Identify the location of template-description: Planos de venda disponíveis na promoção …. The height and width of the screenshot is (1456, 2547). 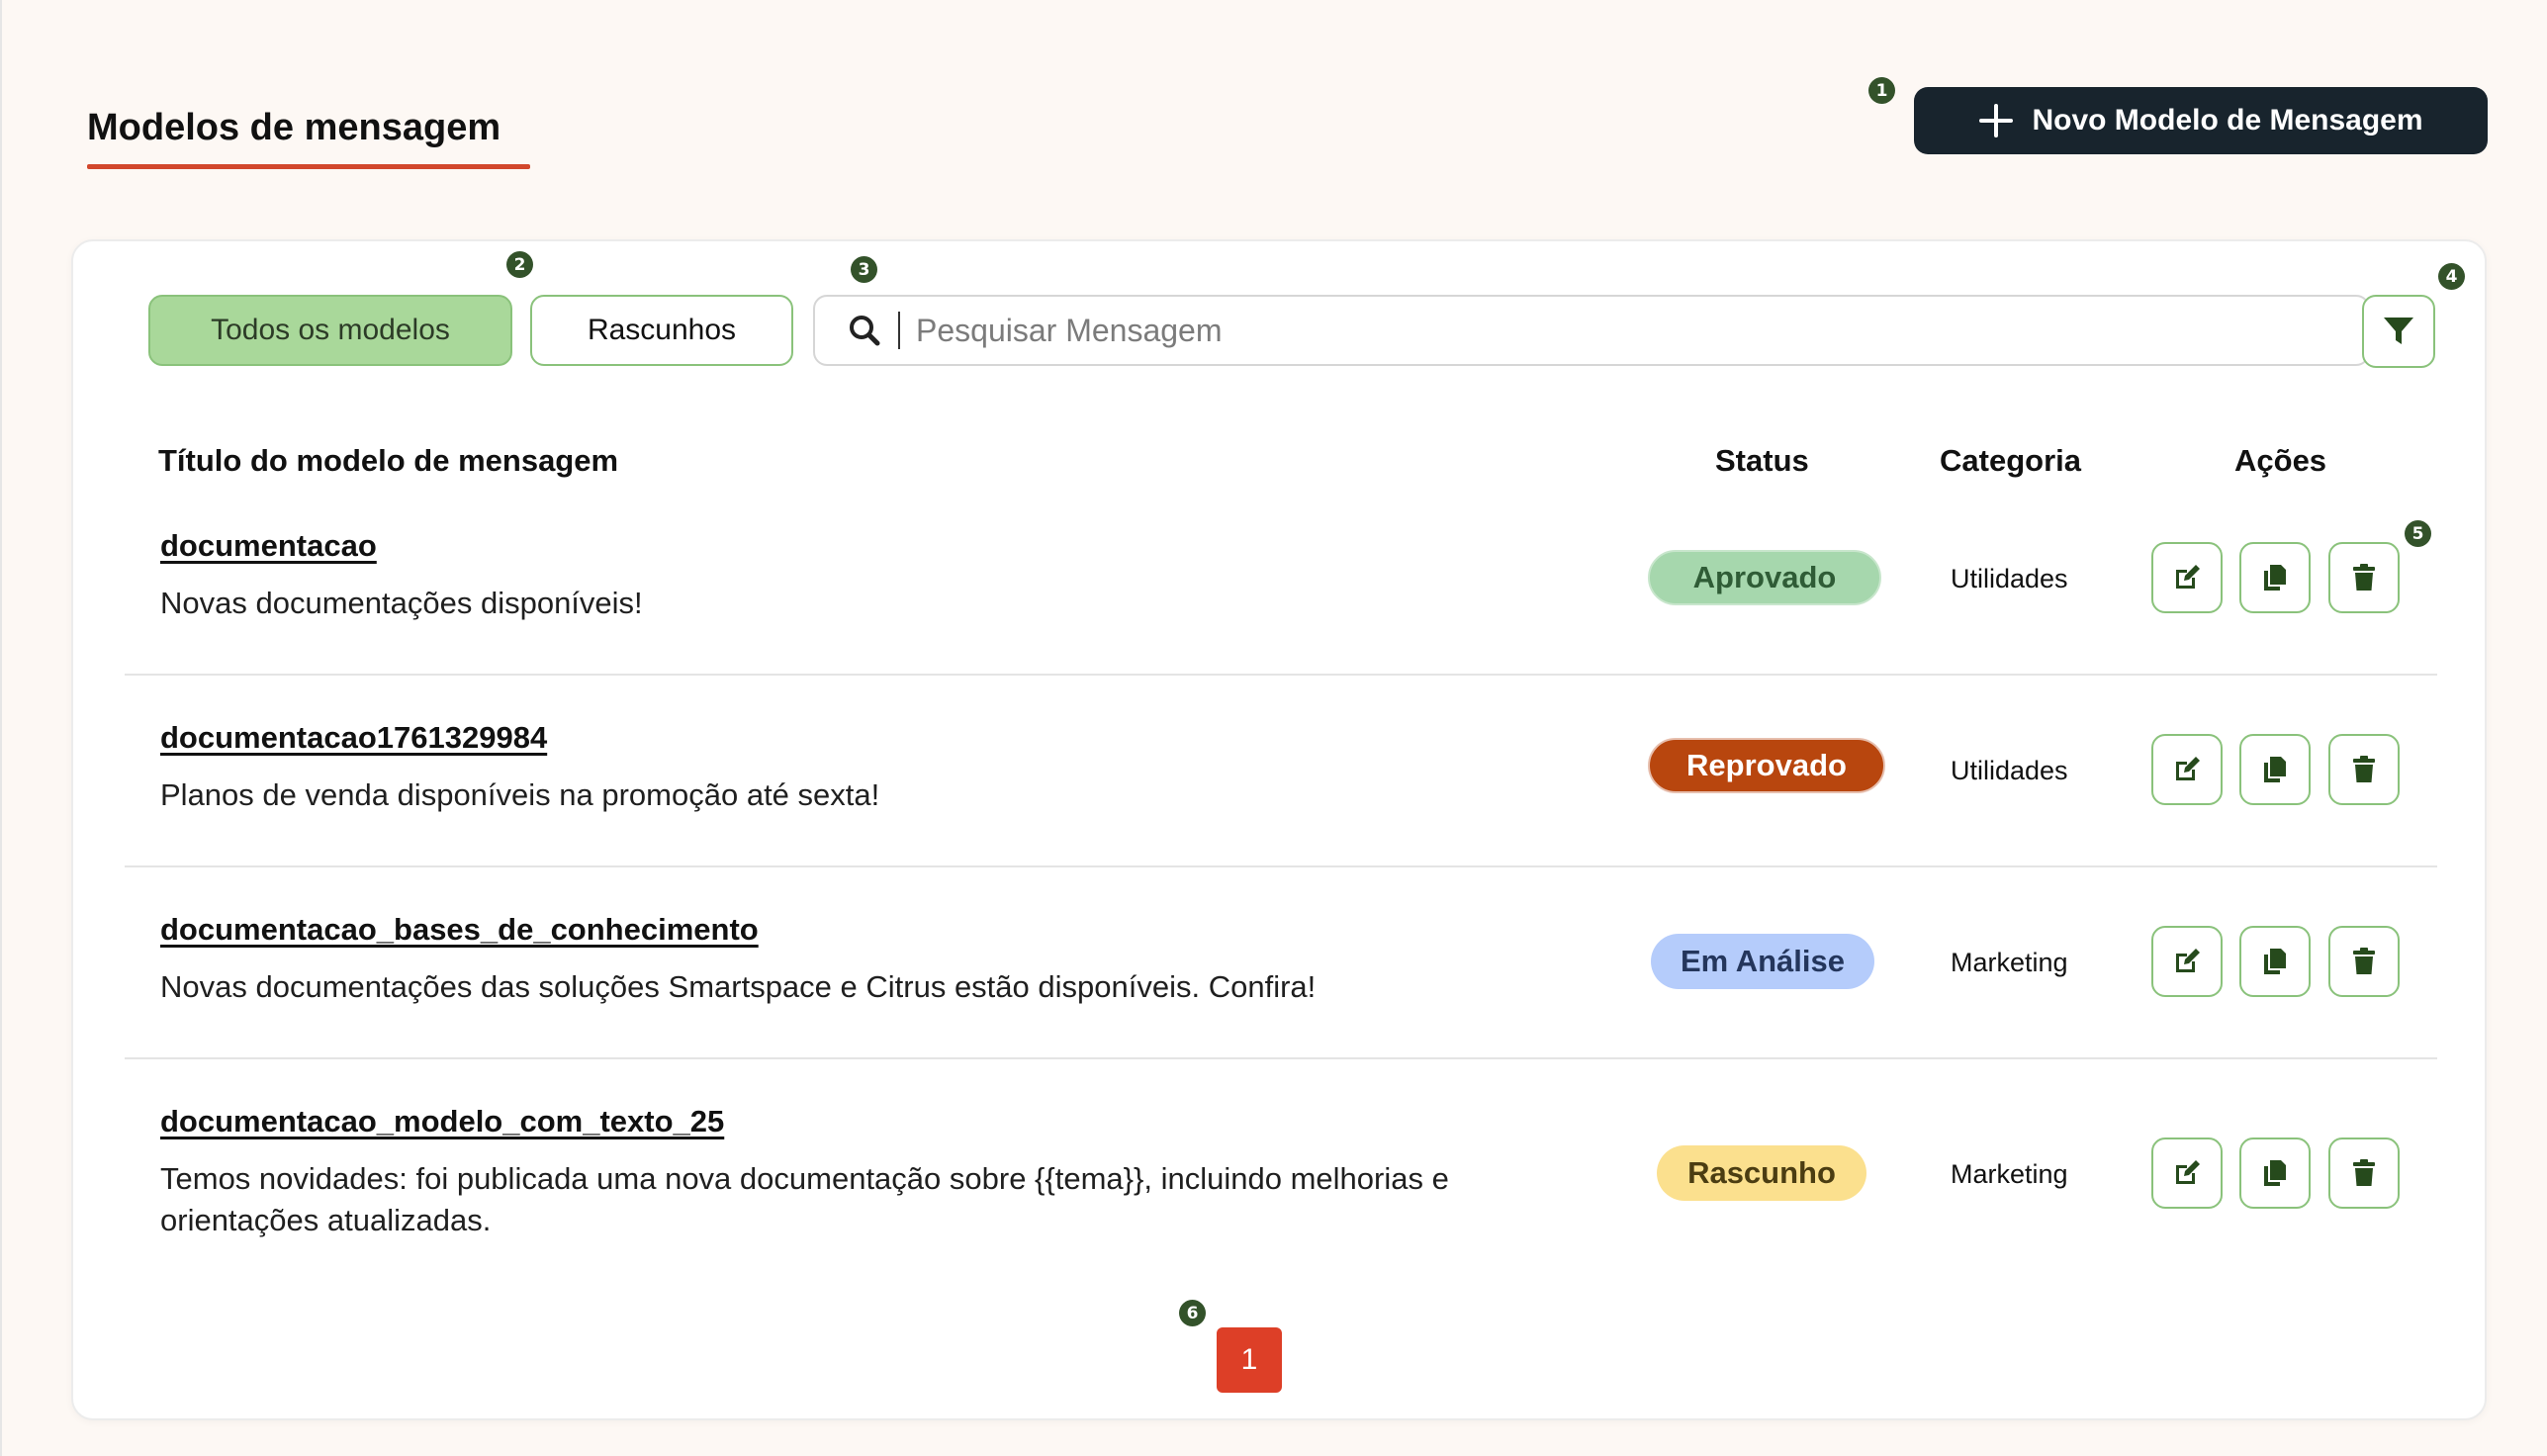
(520, 794).